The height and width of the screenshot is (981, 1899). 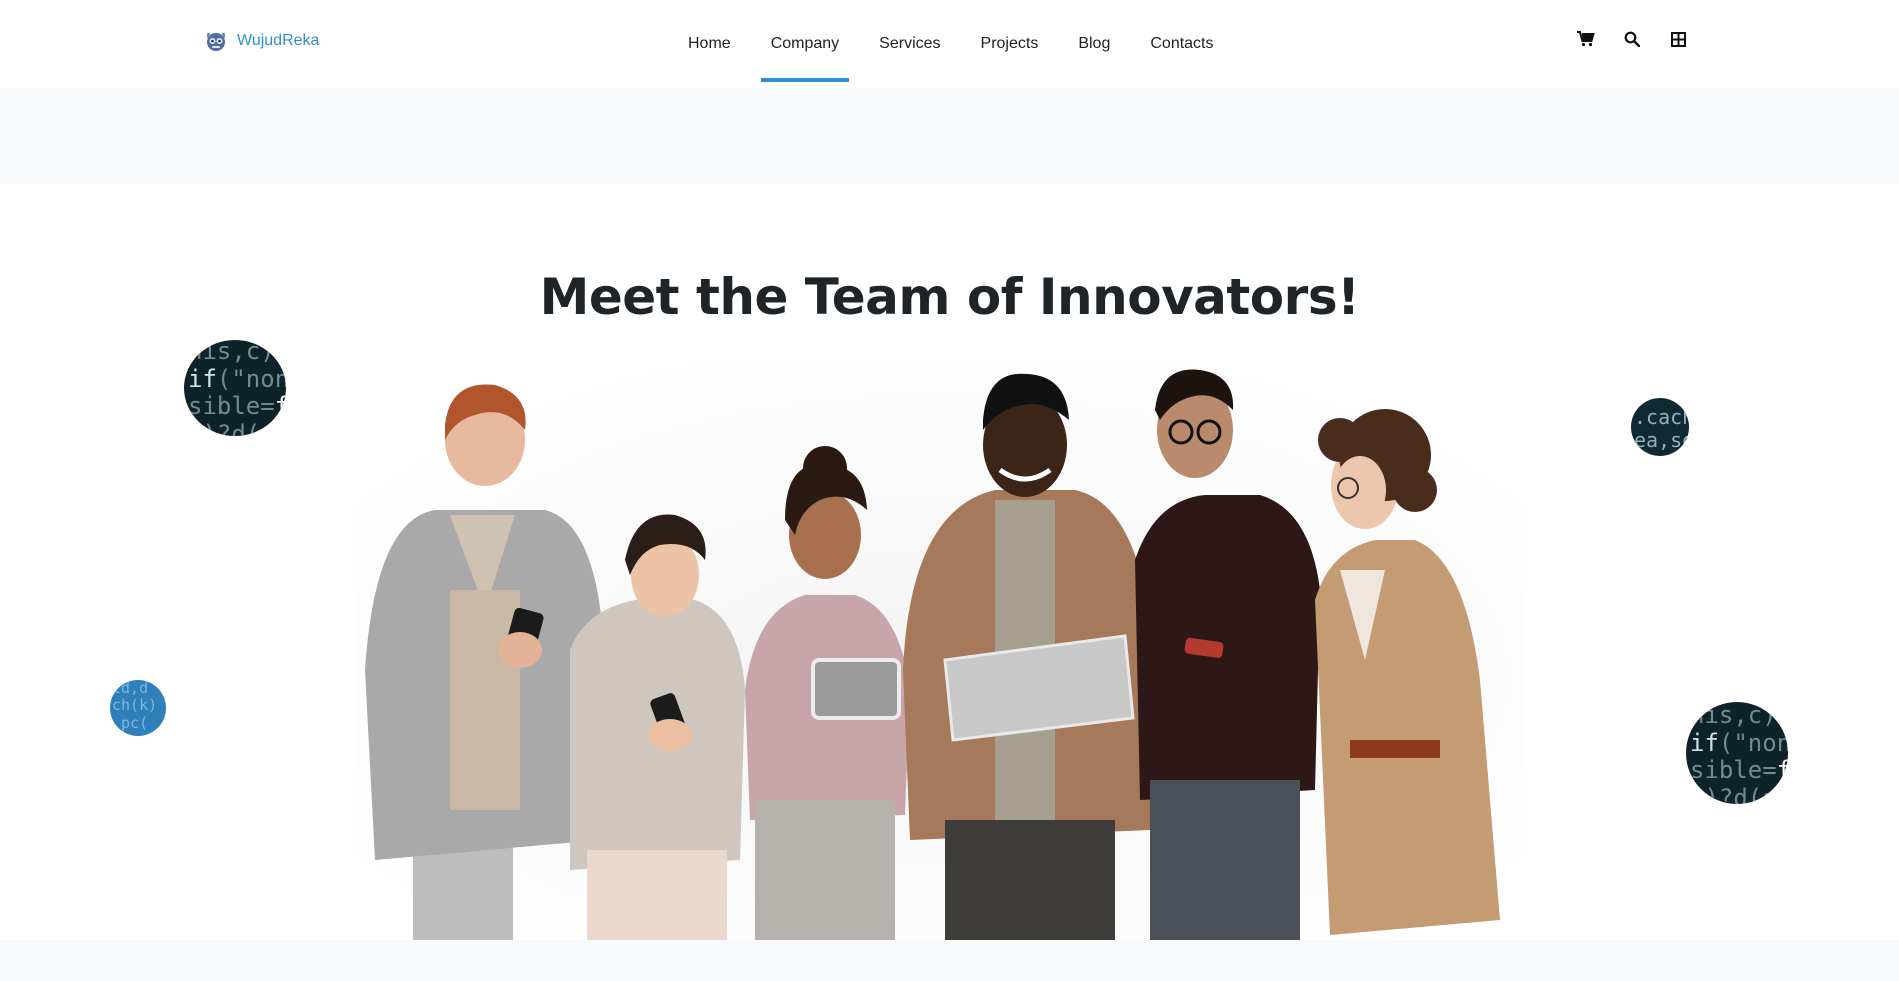 I want to click on code-bubble-decoration: ld,d ch(k) .pc(, so click(x=138, y=708).